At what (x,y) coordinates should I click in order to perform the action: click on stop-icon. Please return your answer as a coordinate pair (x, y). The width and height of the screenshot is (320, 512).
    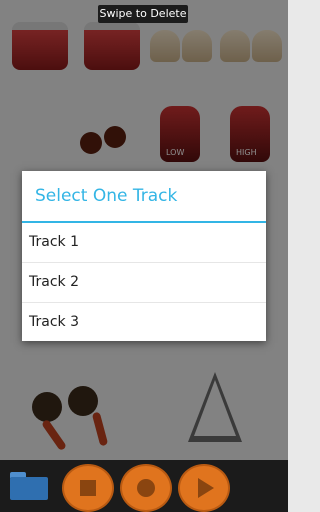
    Looking at the image, I should click on (88, 488).